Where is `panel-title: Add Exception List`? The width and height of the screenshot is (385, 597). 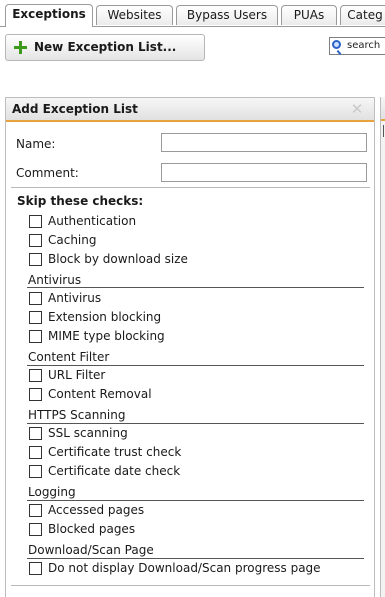
panel-title: Add Exception List is located at coordinates (75, 109).